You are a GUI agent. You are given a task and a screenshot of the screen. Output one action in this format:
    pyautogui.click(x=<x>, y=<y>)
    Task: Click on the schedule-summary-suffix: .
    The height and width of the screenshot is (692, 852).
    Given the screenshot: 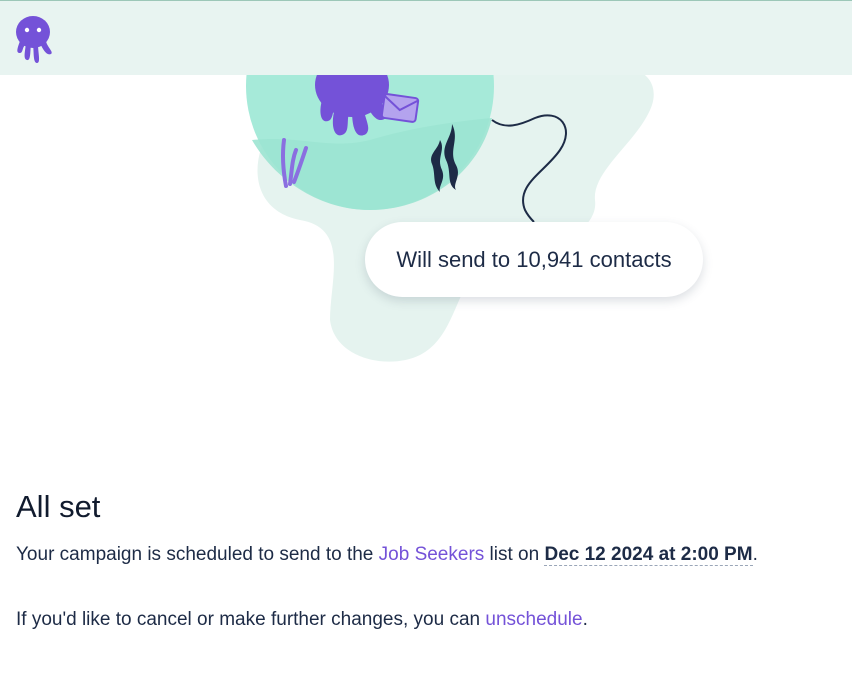 What is the action you would take?
    pyautogui.click(x=755, y=554)
    